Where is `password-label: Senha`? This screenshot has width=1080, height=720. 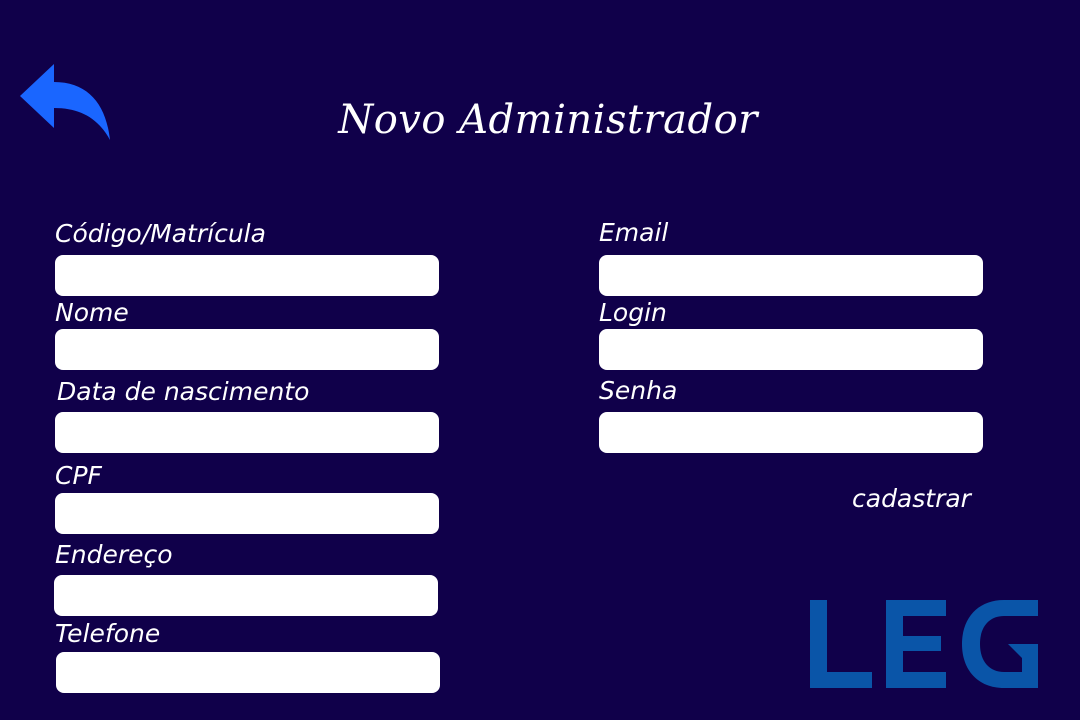
password-label: Senha is located at coordinates (638, 390).